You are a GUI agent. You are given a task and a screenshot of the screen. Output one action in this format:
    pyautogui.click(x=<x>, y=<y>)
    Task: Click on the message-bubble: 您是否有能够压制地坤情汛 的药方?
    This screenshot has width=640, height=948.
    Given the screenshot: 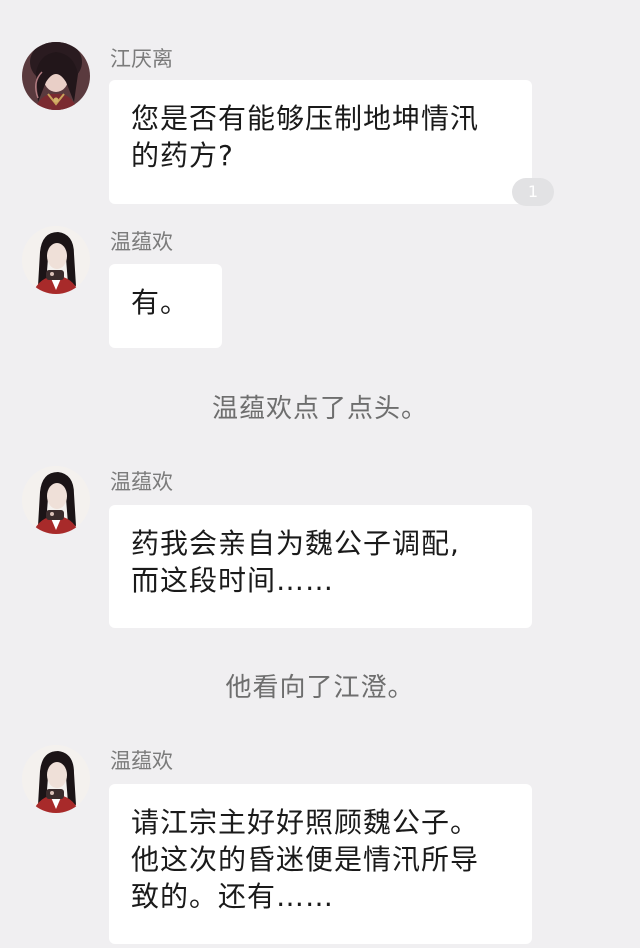 What is the action you would take?
    pyautogui.click(x=320, y=142)
    